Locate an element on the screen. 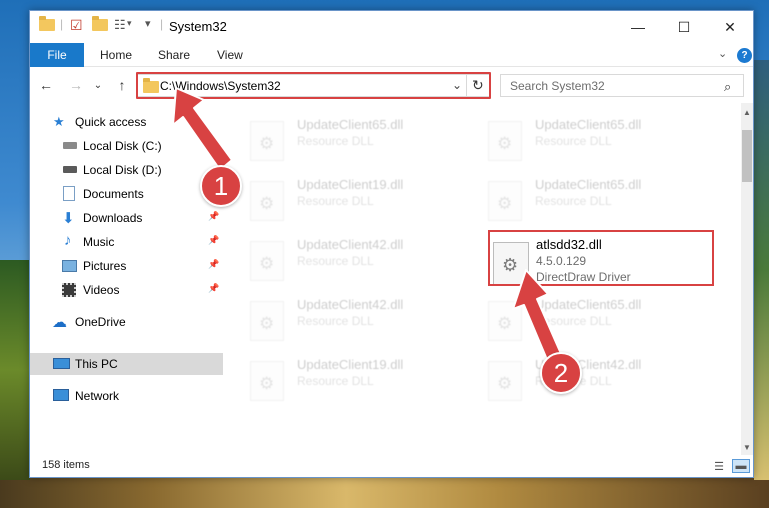 Image resolution: width=769 pixels, height=508 pixels. desktop-wallpaper-right is located at coordinates (761, 270).